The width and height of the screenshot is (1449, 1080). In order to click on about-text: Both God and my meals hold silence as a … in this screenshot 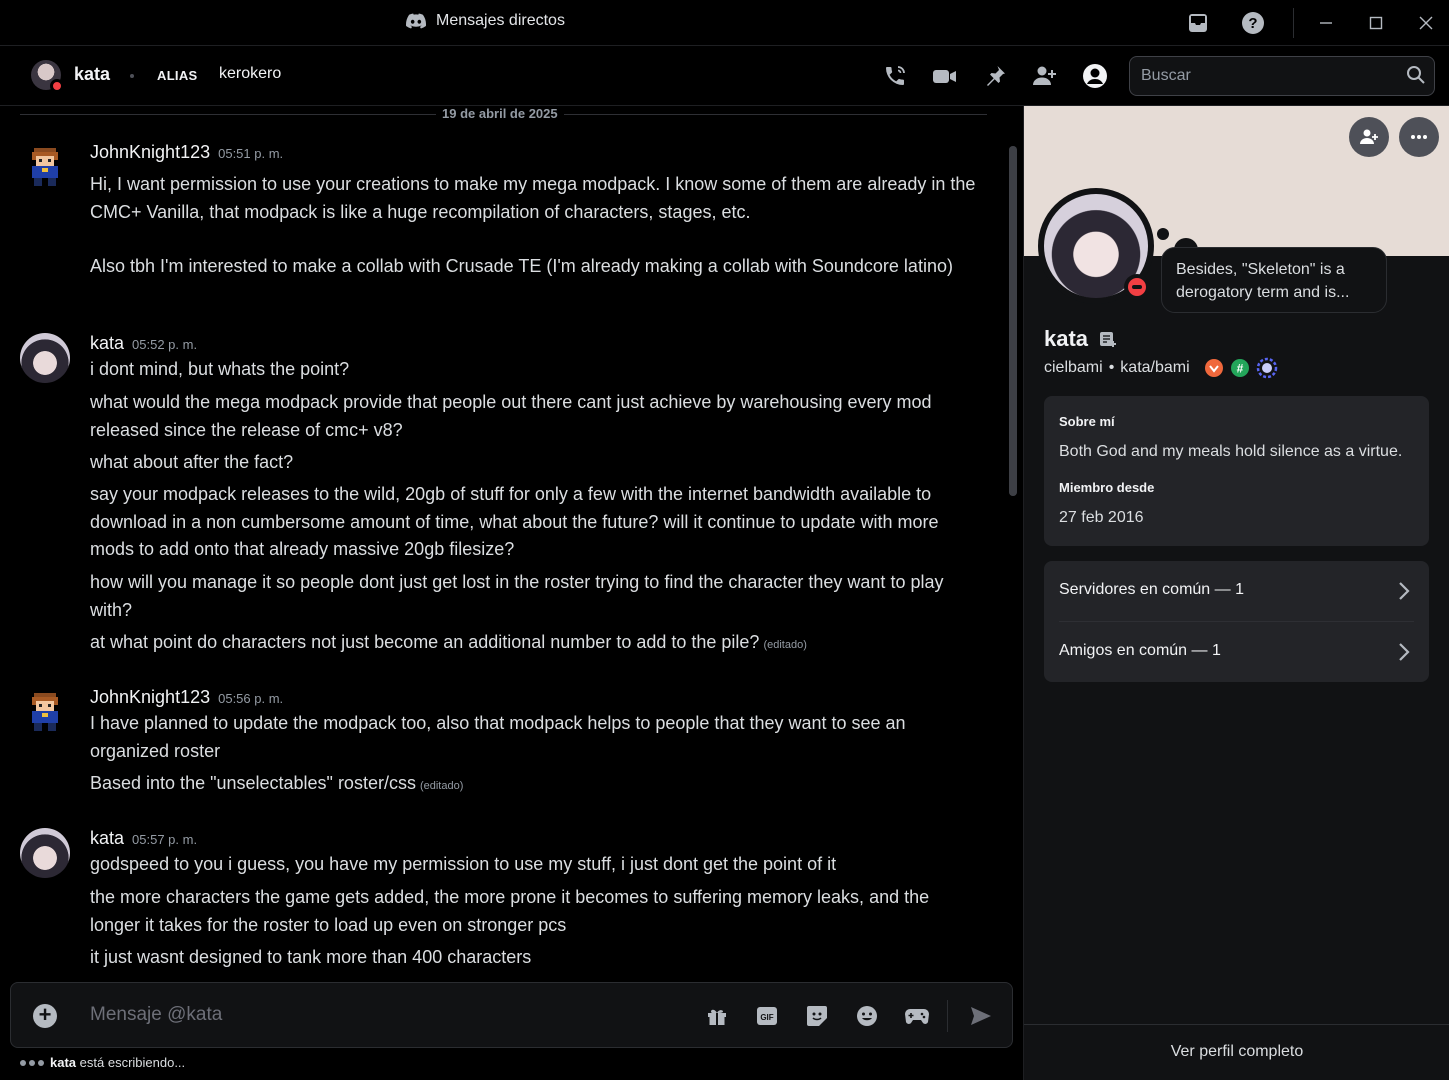, I will do `click(1231, 451)`.